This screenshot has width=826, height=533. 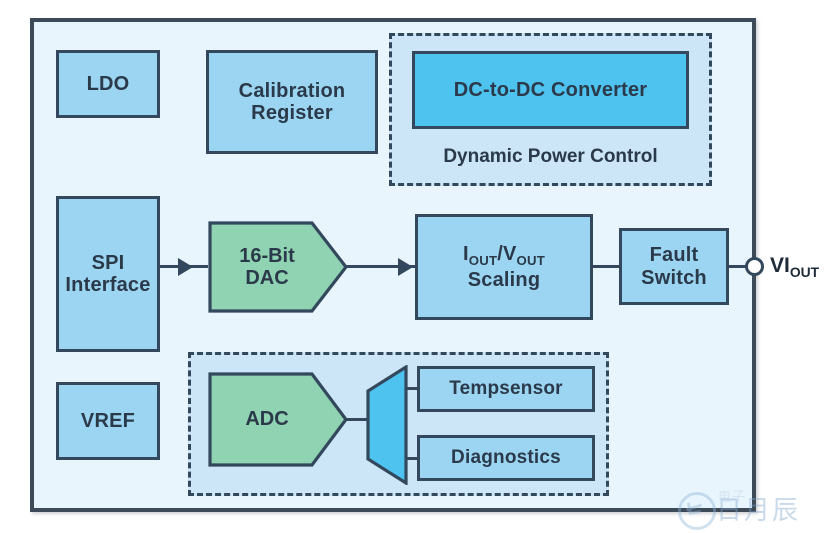 What do you see at coordinates (504, 279) in the screenshot?
I see `scaling-line2: Scaling` at bounding box center [504, 279].